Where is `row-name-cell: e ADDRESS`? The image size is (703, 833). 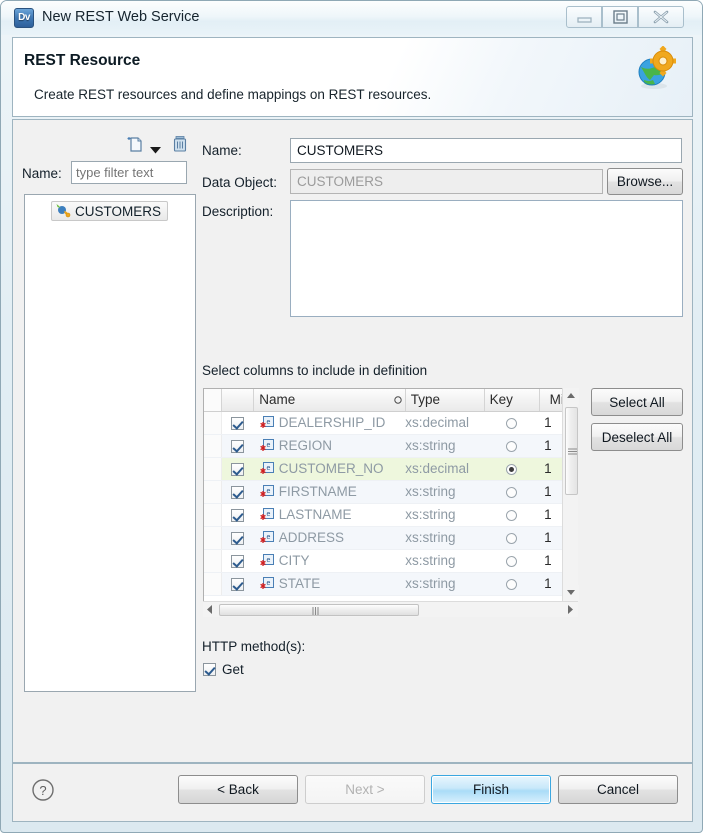
row-name-cell: e ADDRESS is located at coordinates (329, 538).